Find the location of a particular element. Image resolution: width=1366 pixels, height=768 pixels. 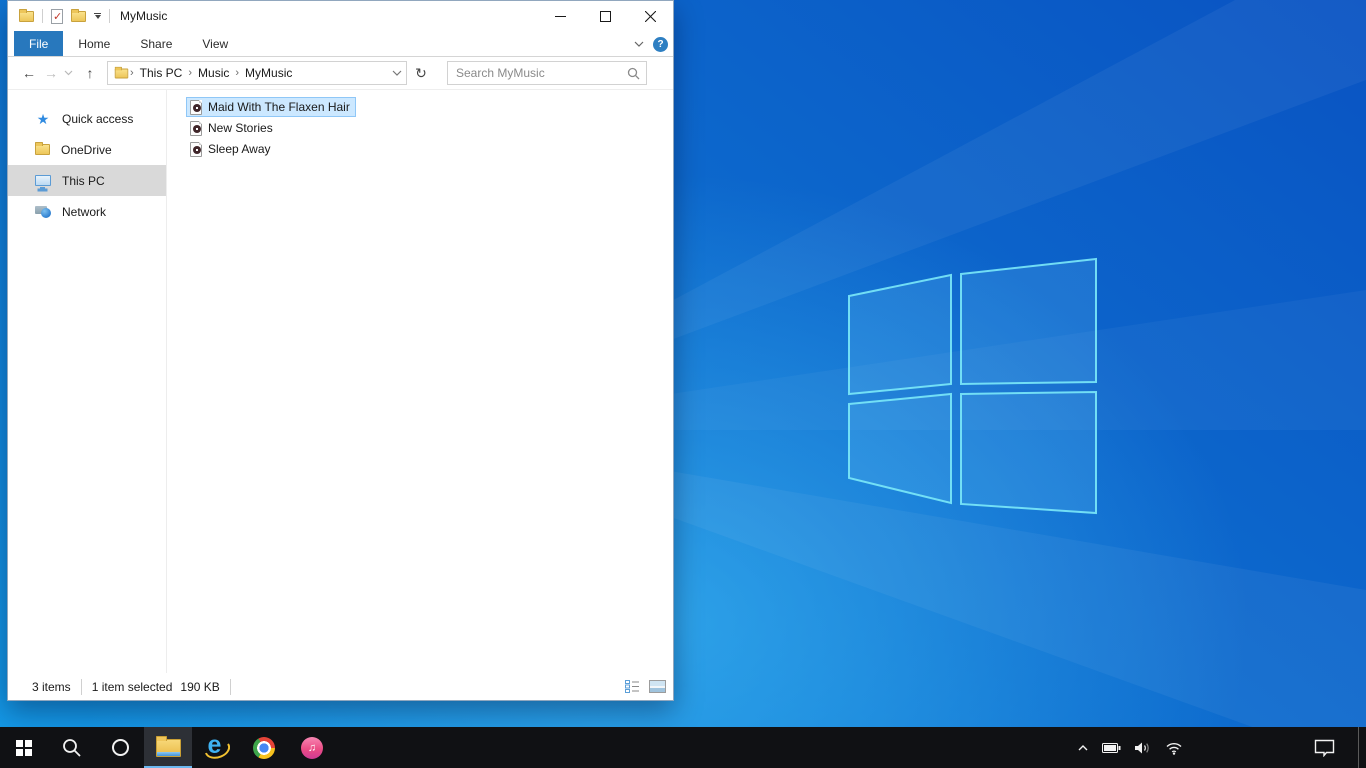

customize-qat-dropdown-icon is located at coordinates (97, 16).